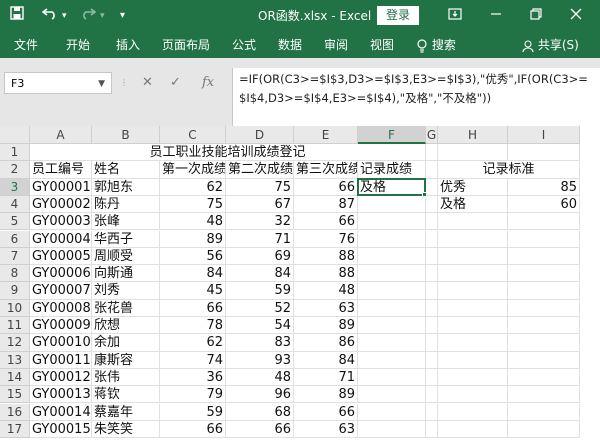 This screenshot has width=600, height=442. Describe the element at coordinates (186, 45) in the screenshot. I see `tab-page-layout: 页面布局` at that location.